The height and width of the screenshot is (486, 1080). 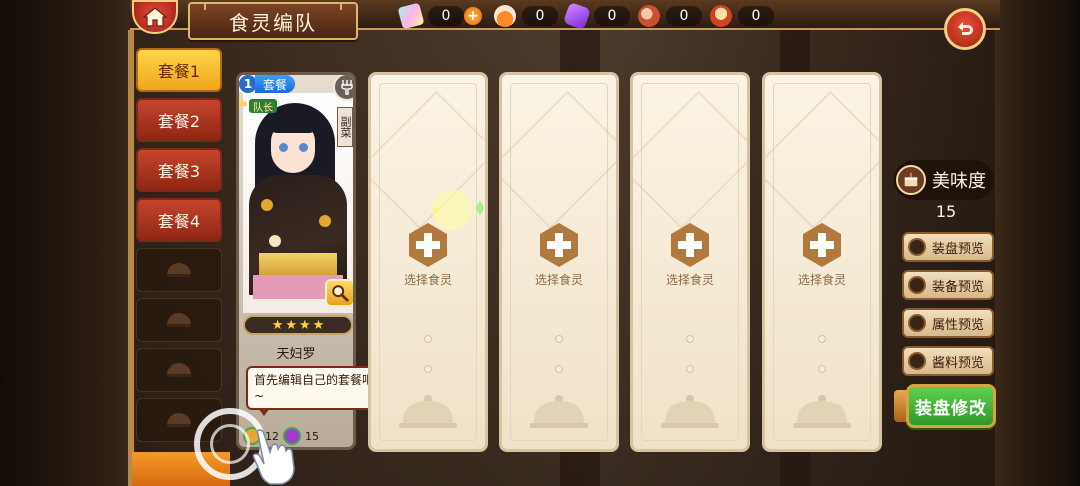 I want to click on resource-crystal: 0 +, so click(x=441, y=16).